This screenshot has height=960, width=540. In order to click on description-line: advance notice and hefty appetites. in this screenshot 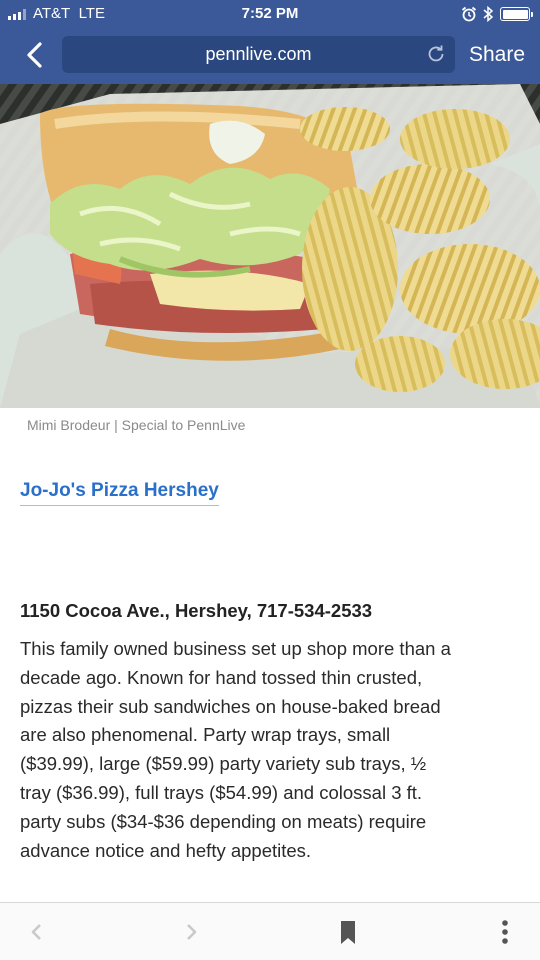, I will do `click(166, 850)`.